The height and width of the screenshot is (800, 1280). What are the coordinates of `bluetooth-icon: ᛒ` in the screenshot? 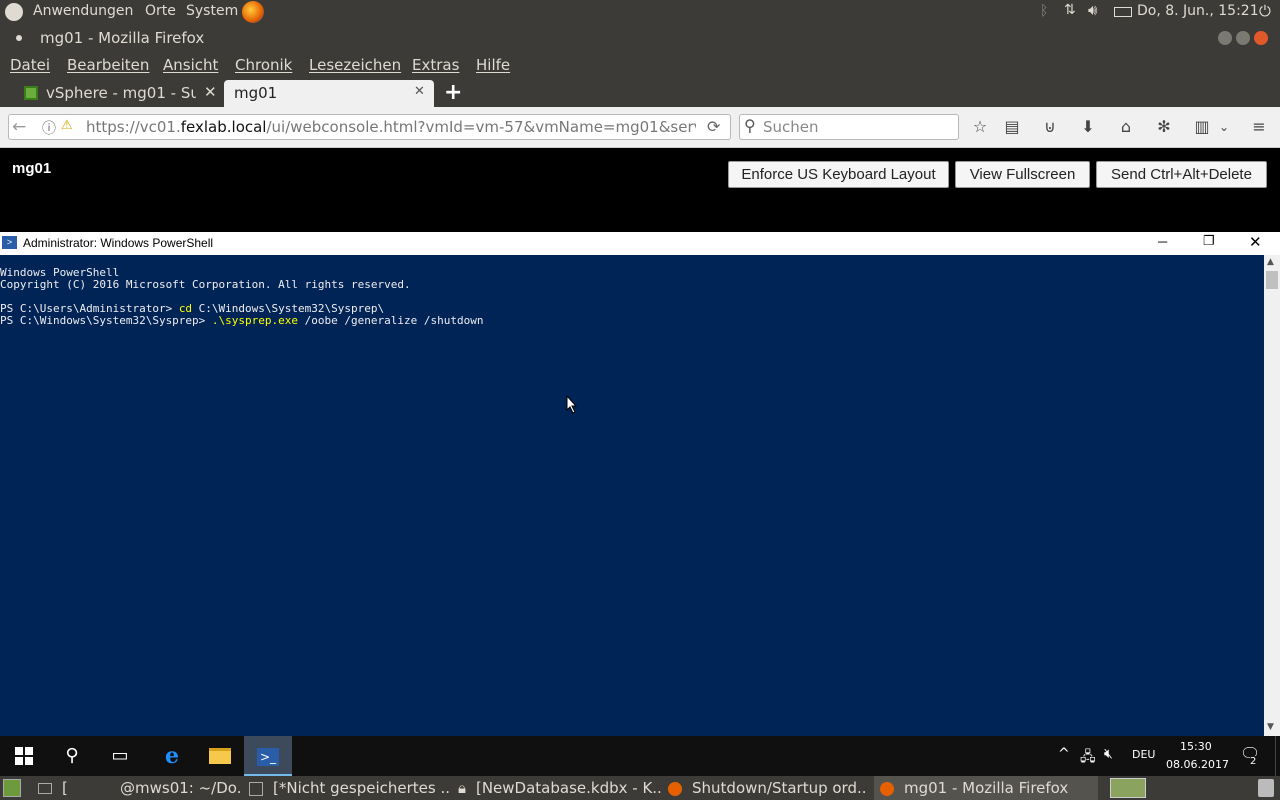 It's located at (1044, 11).